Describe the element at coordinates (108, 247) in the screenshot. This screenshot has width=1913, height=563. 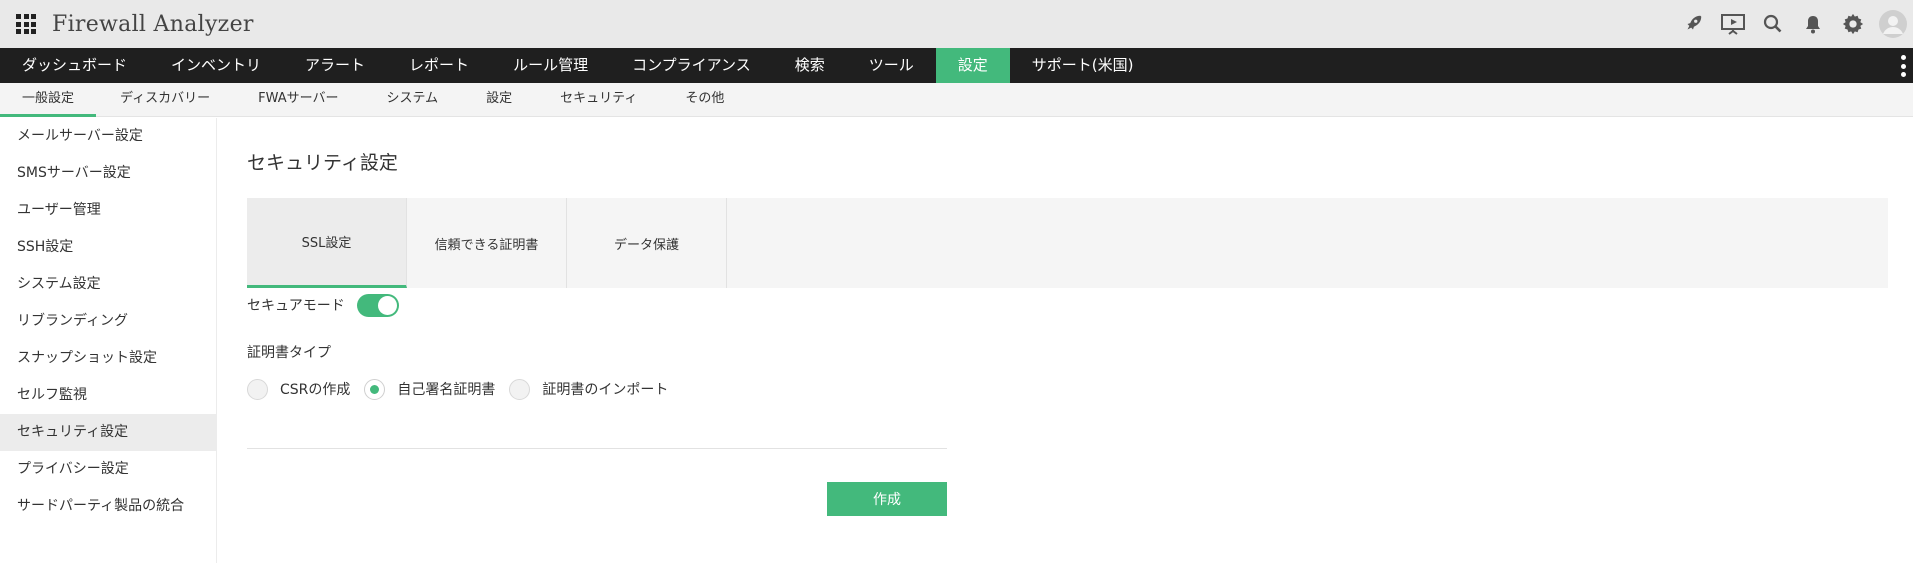
I see `sidebar-item-ssh: SSH設定` at that location.